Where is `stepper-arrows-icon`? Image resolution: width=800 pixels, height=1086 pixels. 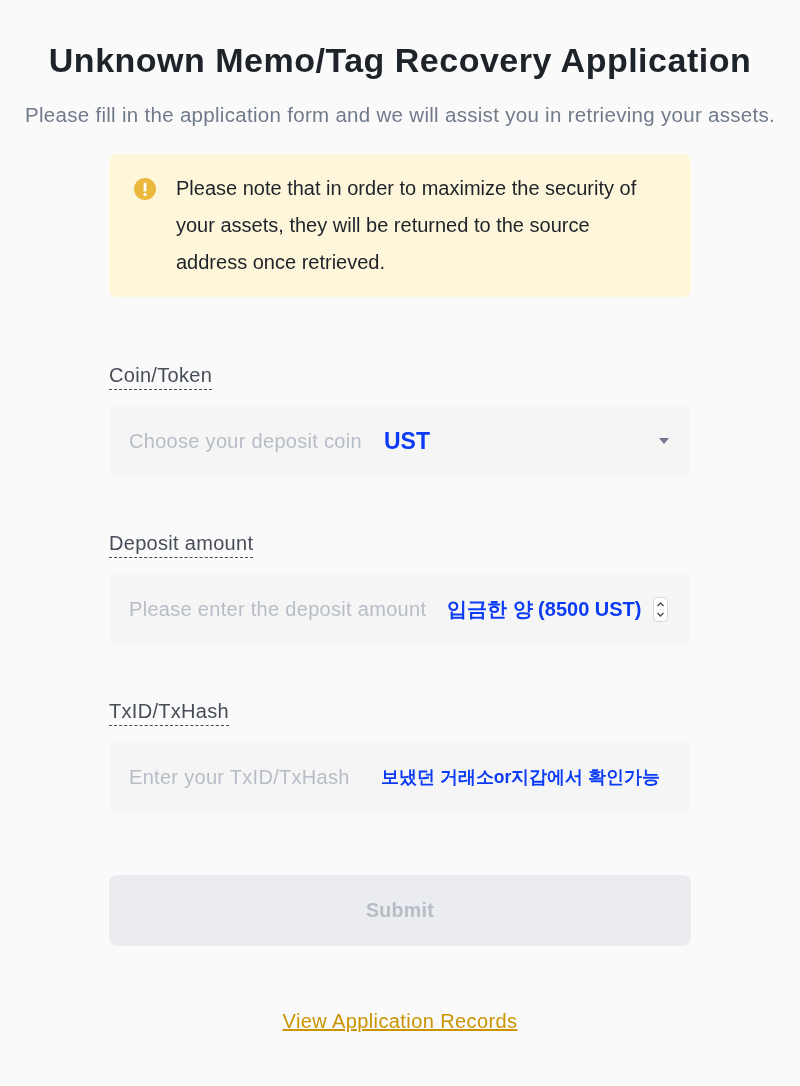
stepper-arrows-icon is located at coordinates (660, 609).